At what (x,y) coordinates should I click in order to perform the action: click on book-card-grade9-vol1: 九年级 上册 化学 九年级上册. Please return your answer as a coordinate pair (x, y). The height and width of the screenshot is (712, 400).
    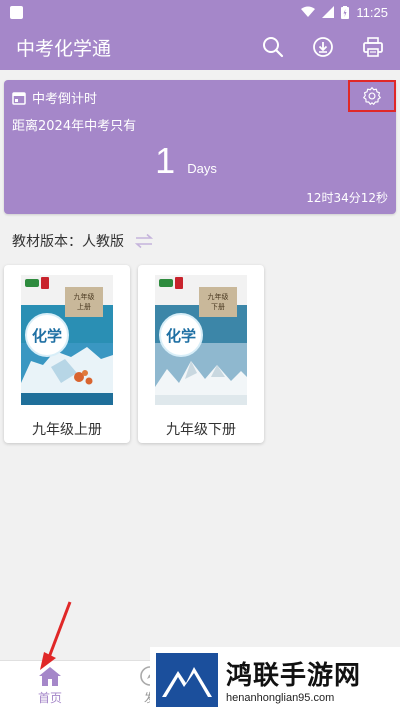
    Looking at the image, I should click on (67, 354).